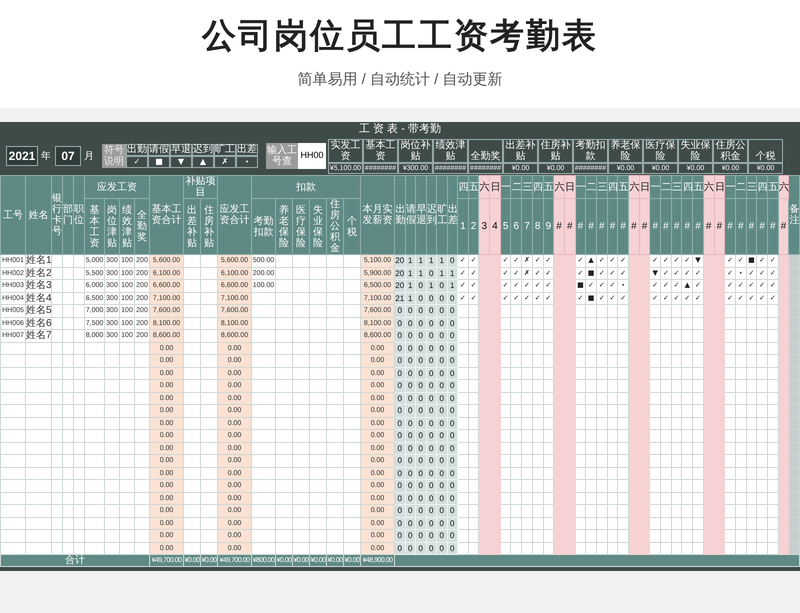  What do you see at coordinates (399, 215) in the screenshot?
I see `column-header: 出勤` at bounding box center [399, 215].